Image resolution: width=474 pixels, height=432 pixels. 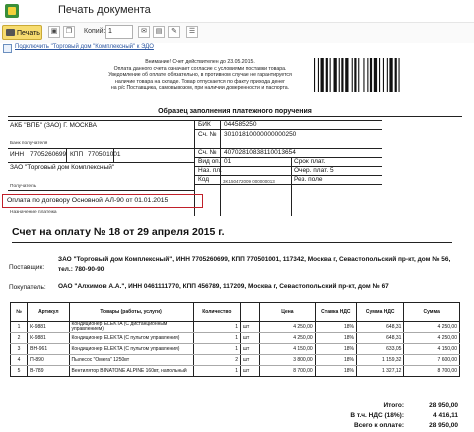 What do you see at coordinates (287, 371) in the screenshot?
I see `cell-price: 8 700,00` at bounding box center [287, 371].